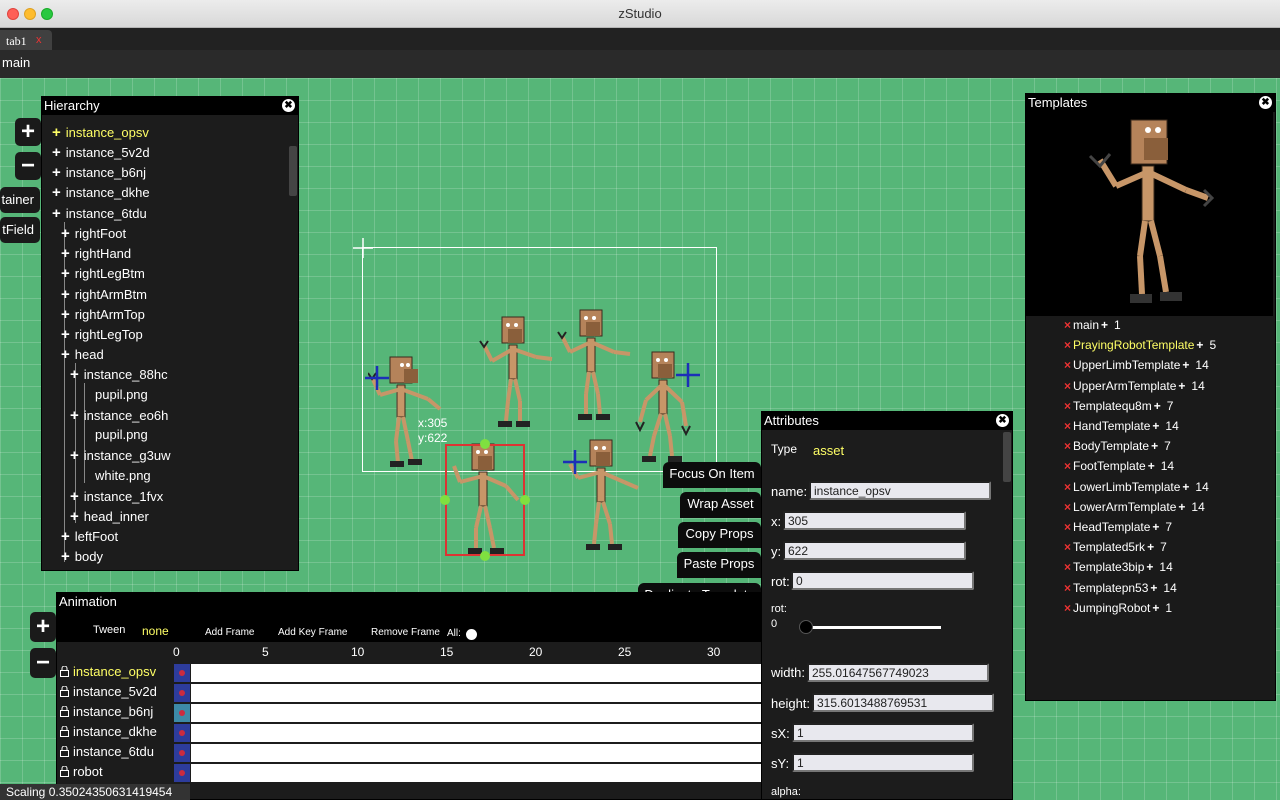 This screenshot has height=800, width=1280. Describe the element at coordinates (596, 365) in the screenshot. I see `robot-figure` at that location.